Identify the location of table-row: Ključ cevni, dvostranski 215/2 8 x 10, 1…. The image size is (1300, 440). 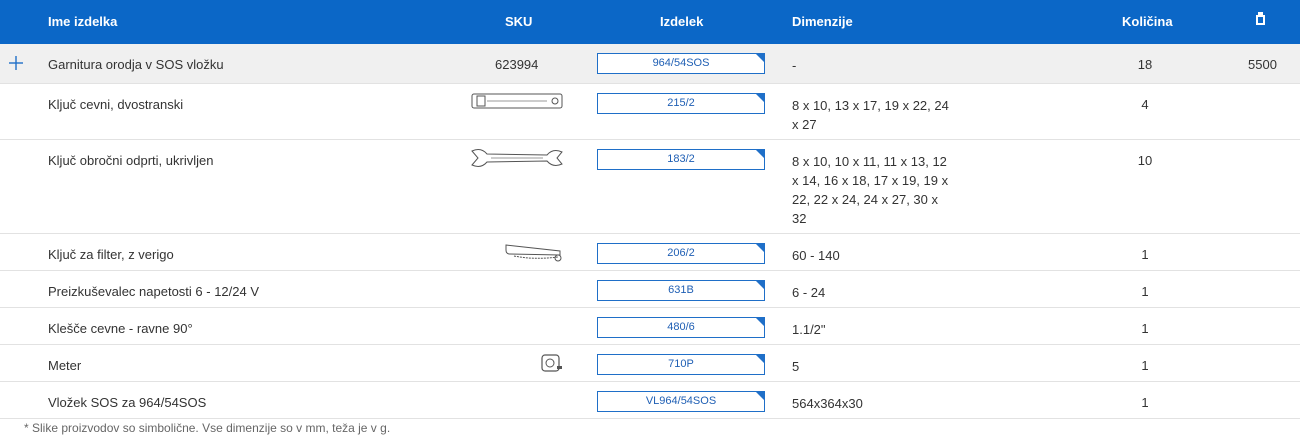
(650, 112).